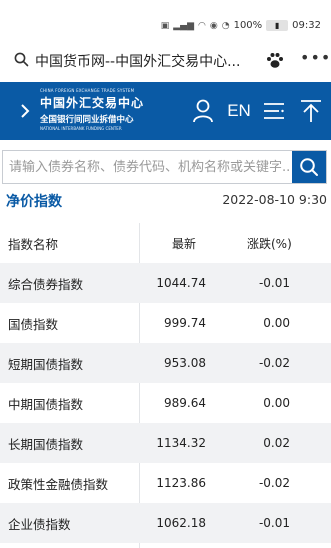  I want to click on index-latest: 999.74, so click(185, 323).